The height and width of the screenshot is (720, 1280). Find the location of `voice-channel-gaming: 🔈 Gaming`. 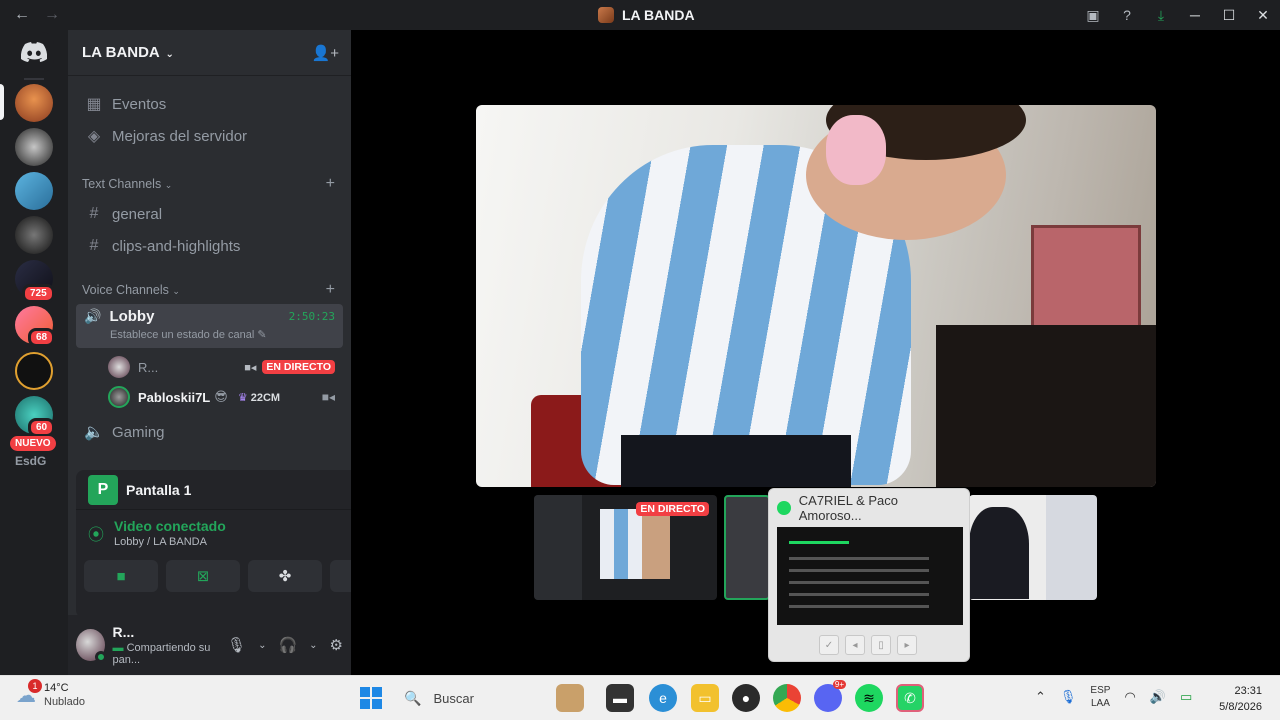

voice-channel-gaming: 🔈 Gaming is located at coordinates (209, 432).